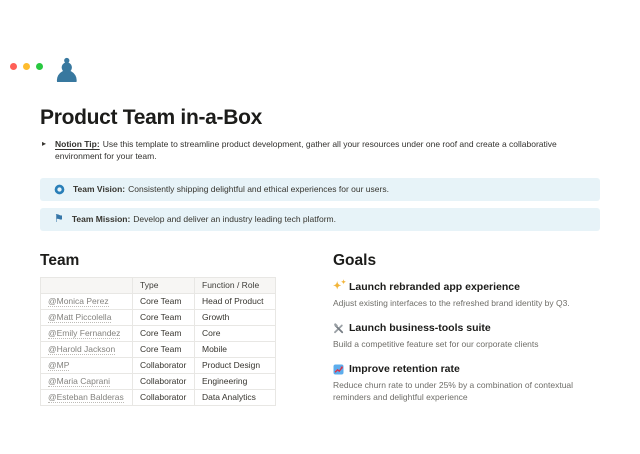  Describe the element at coordinates (101, 219) in the screenshot. I see `team-mission-label: Team Mission:` at that location.